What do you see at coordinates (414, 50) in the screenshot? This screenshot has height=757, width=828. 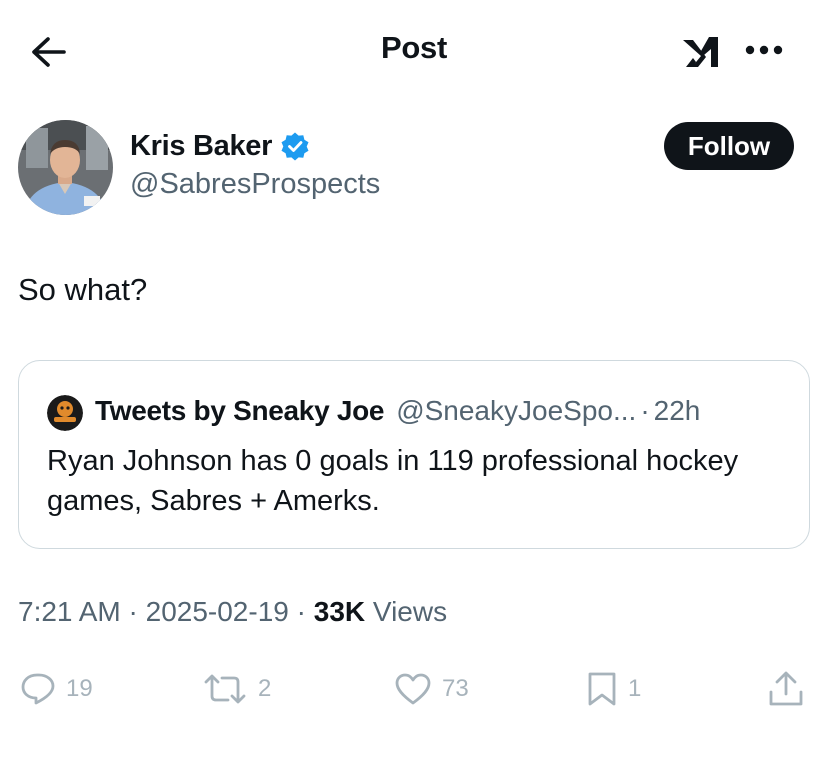 I see `top-bar: Post` at bounding box center [414, 50].